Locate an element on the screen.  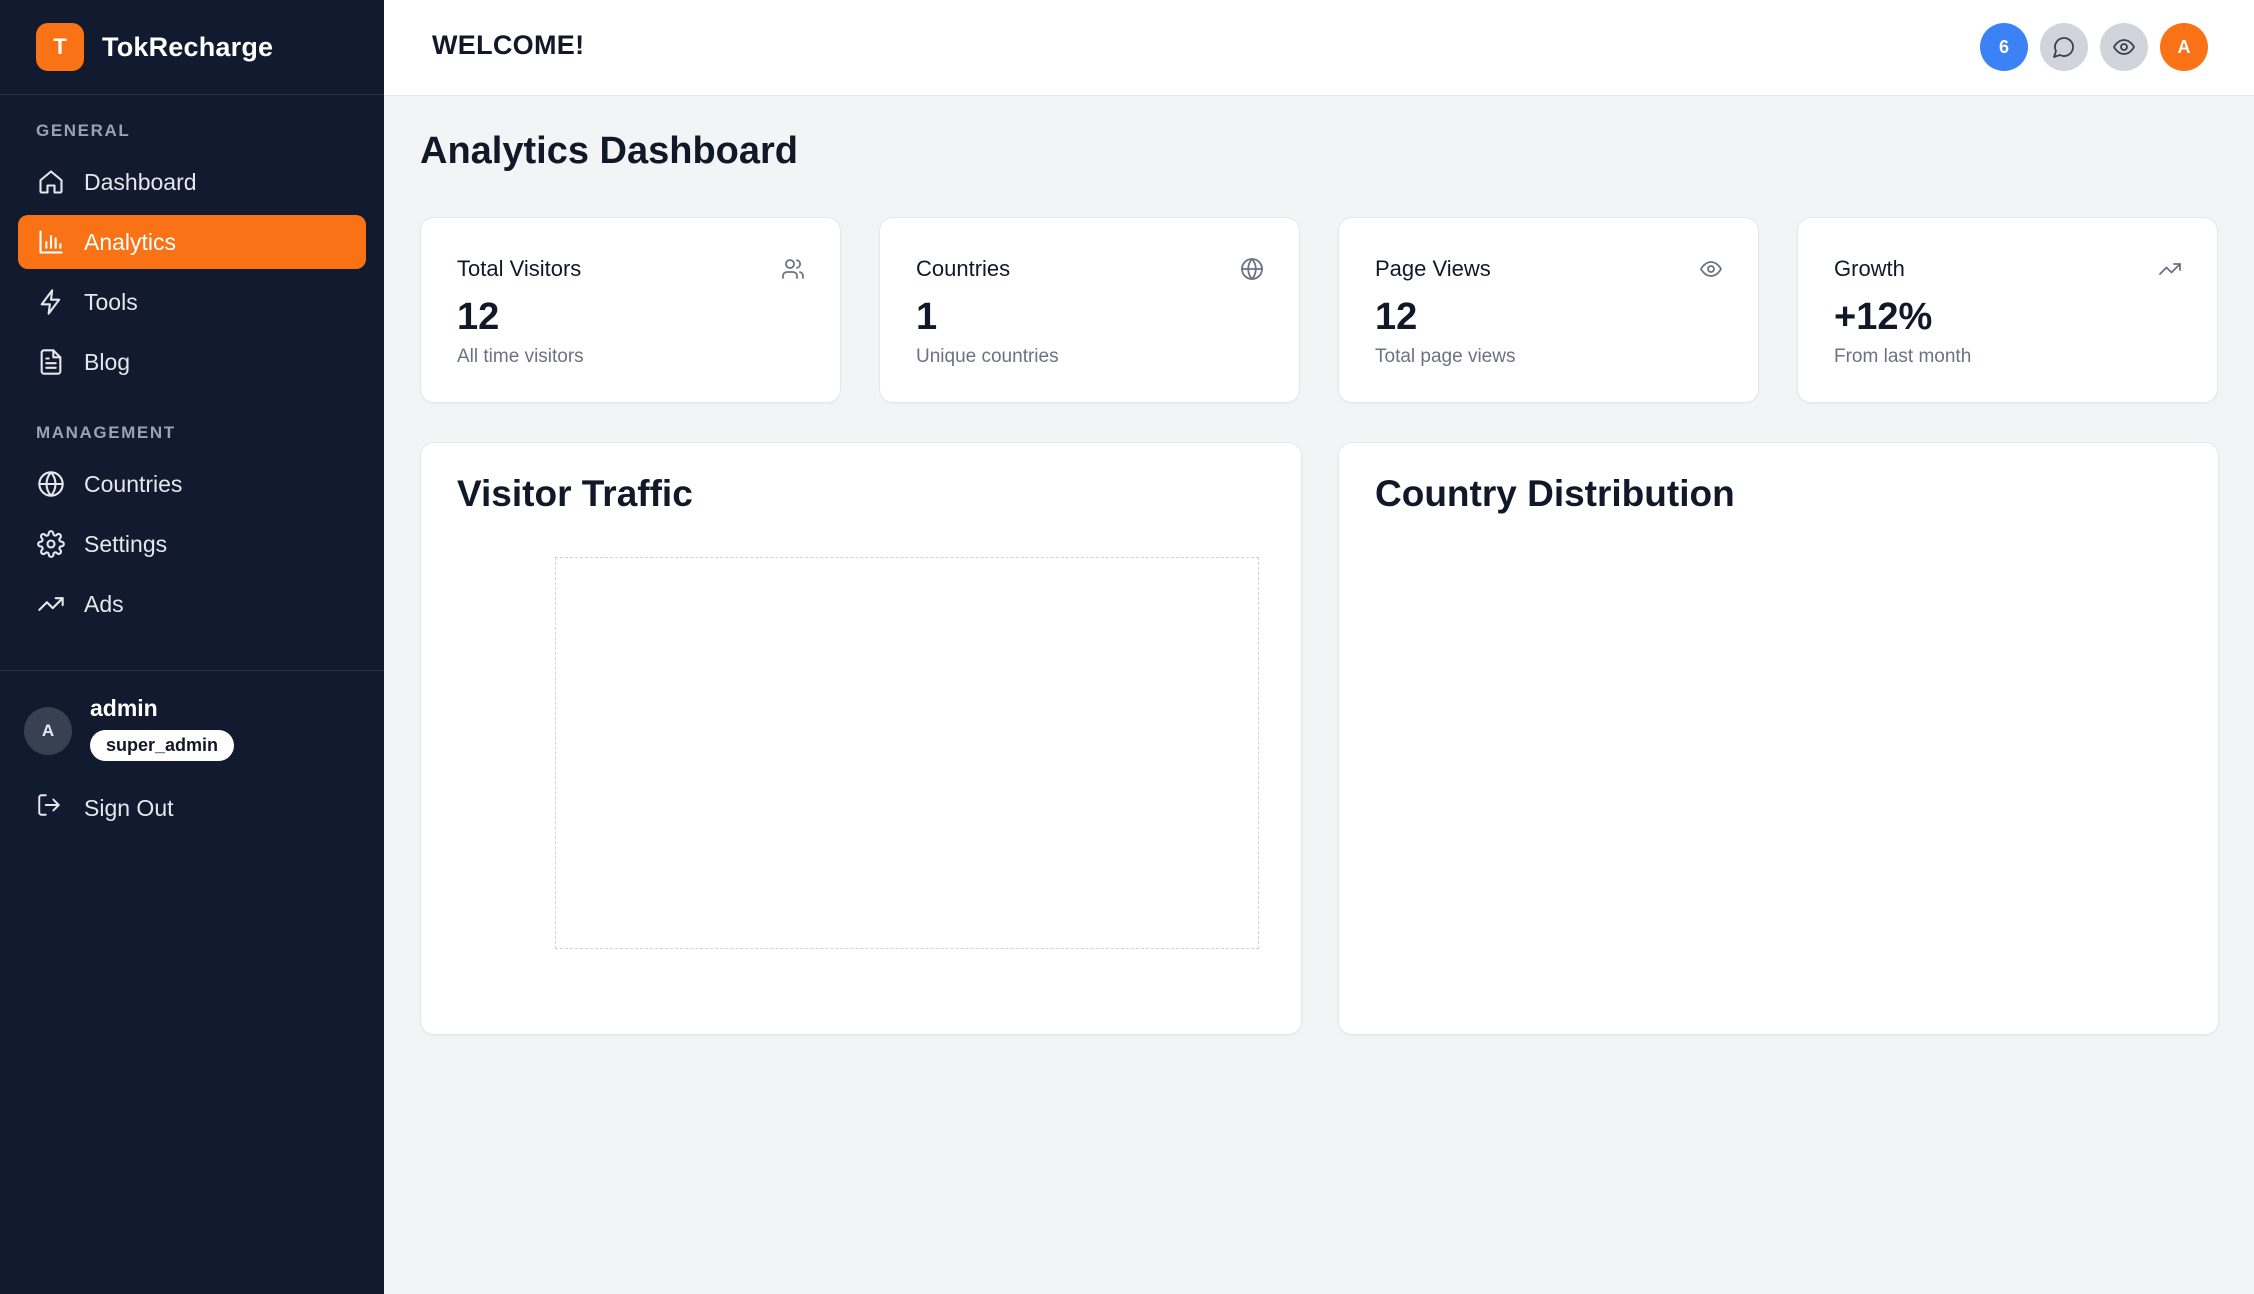
sidebar-item-analytics: Analytics is located at coordinates (192, 242).